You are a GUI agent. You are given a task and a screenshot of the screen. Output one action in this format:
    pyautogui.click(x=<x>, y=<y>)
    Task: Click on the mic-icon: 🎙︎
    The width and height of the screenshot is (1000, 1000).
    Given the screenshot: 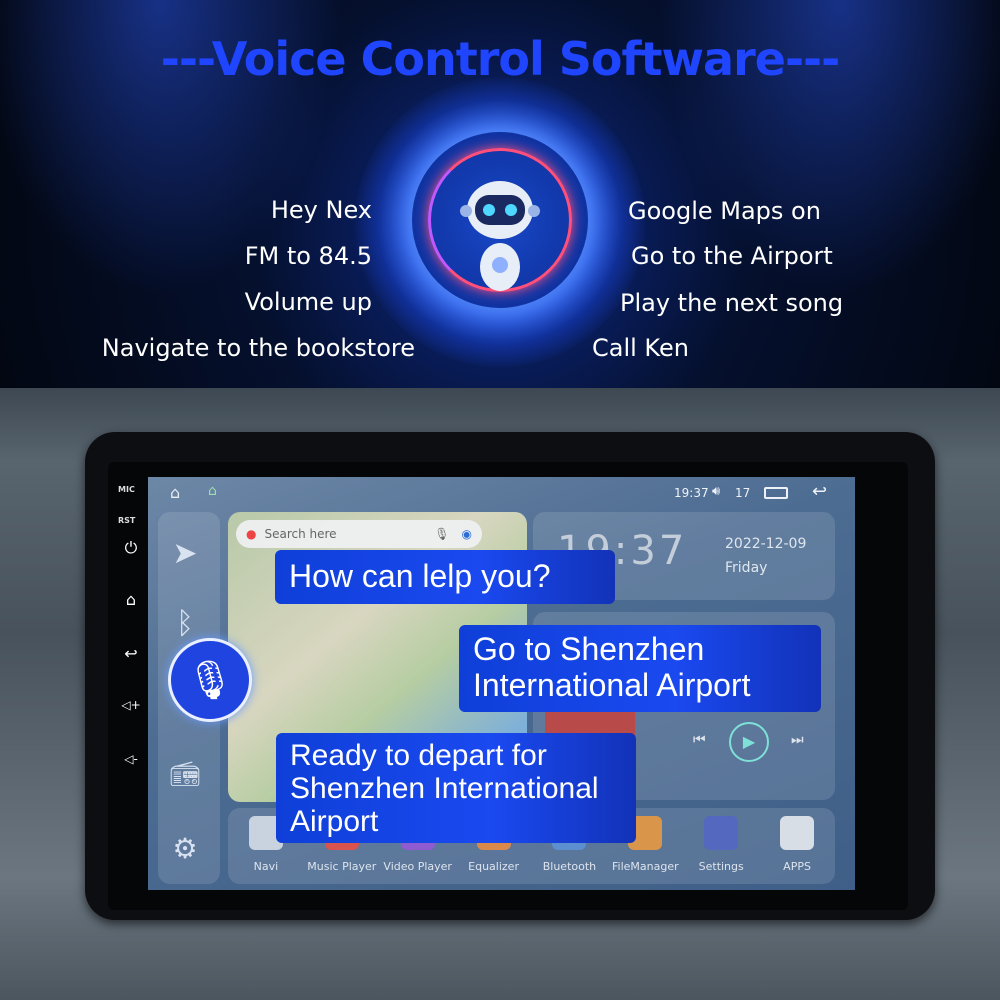 What is the action you would take?
    pyautogui.click(x=441, y=534)
    